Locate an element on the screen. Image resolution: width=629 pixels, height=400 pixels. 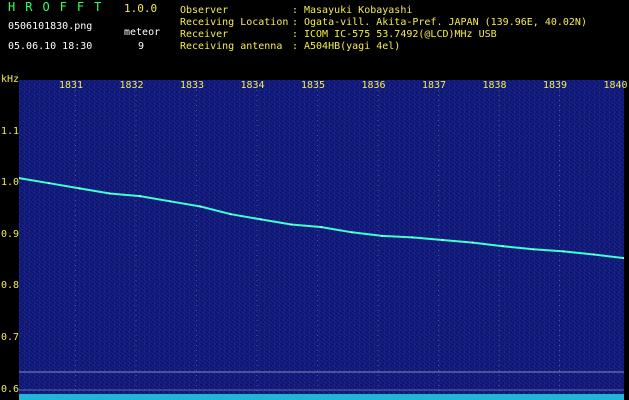
x-tick-label: 1837 is located at coordinates (434, 85).